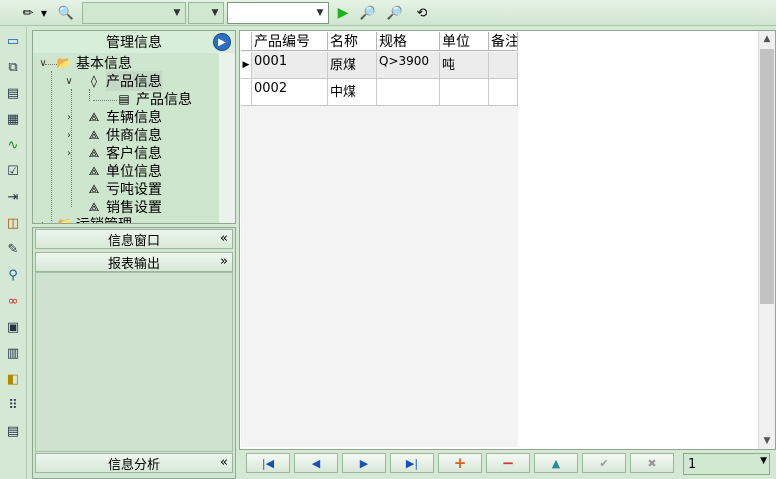 The width and height of the screenshot is (776, 479). I want to click on table-cell: 中煤, so click(352, 92).